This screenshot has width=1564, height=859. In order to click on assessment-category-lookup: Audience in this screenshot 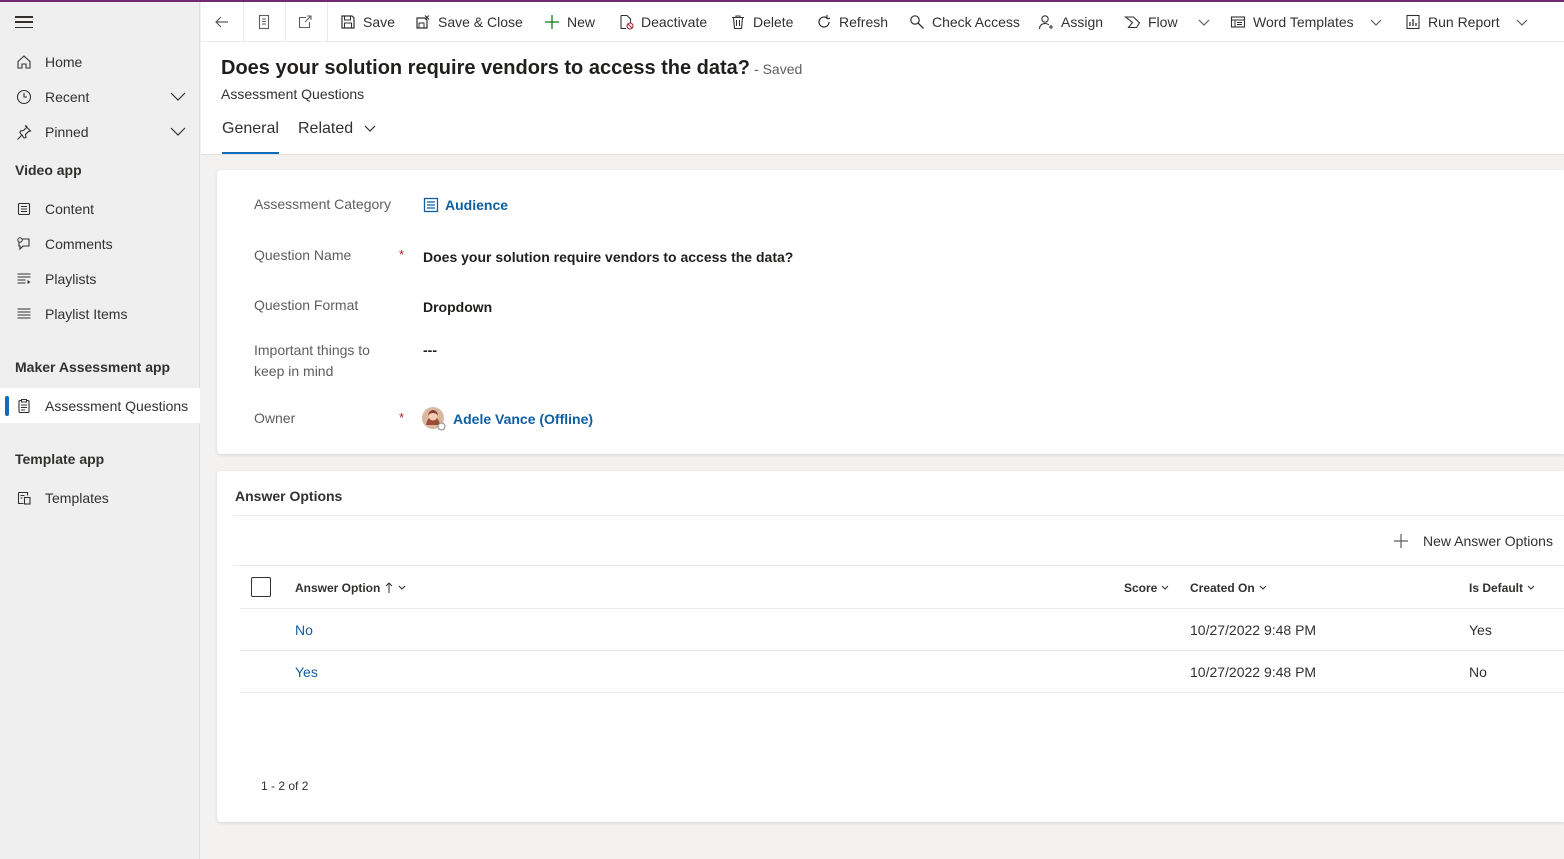, I will do `click(465, 205)`.